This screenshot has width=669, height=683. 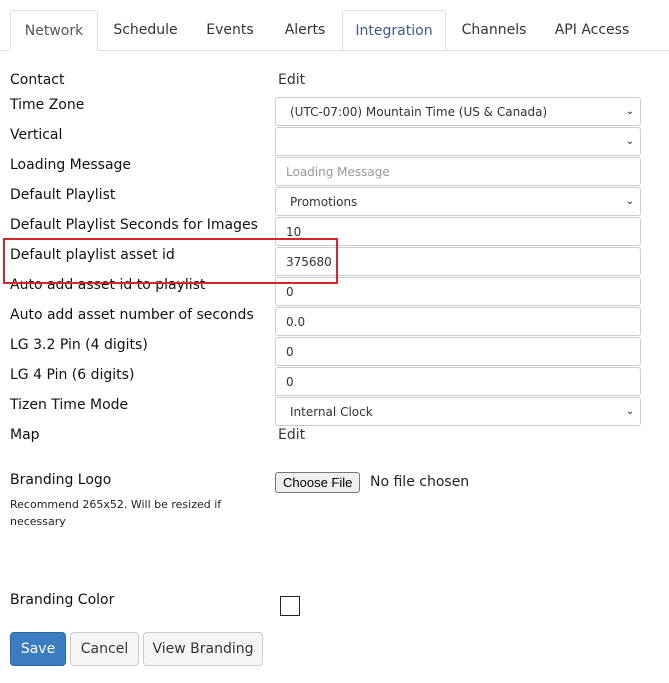 I want to click on tab-channels: Channels, so click(x=494, y=30).